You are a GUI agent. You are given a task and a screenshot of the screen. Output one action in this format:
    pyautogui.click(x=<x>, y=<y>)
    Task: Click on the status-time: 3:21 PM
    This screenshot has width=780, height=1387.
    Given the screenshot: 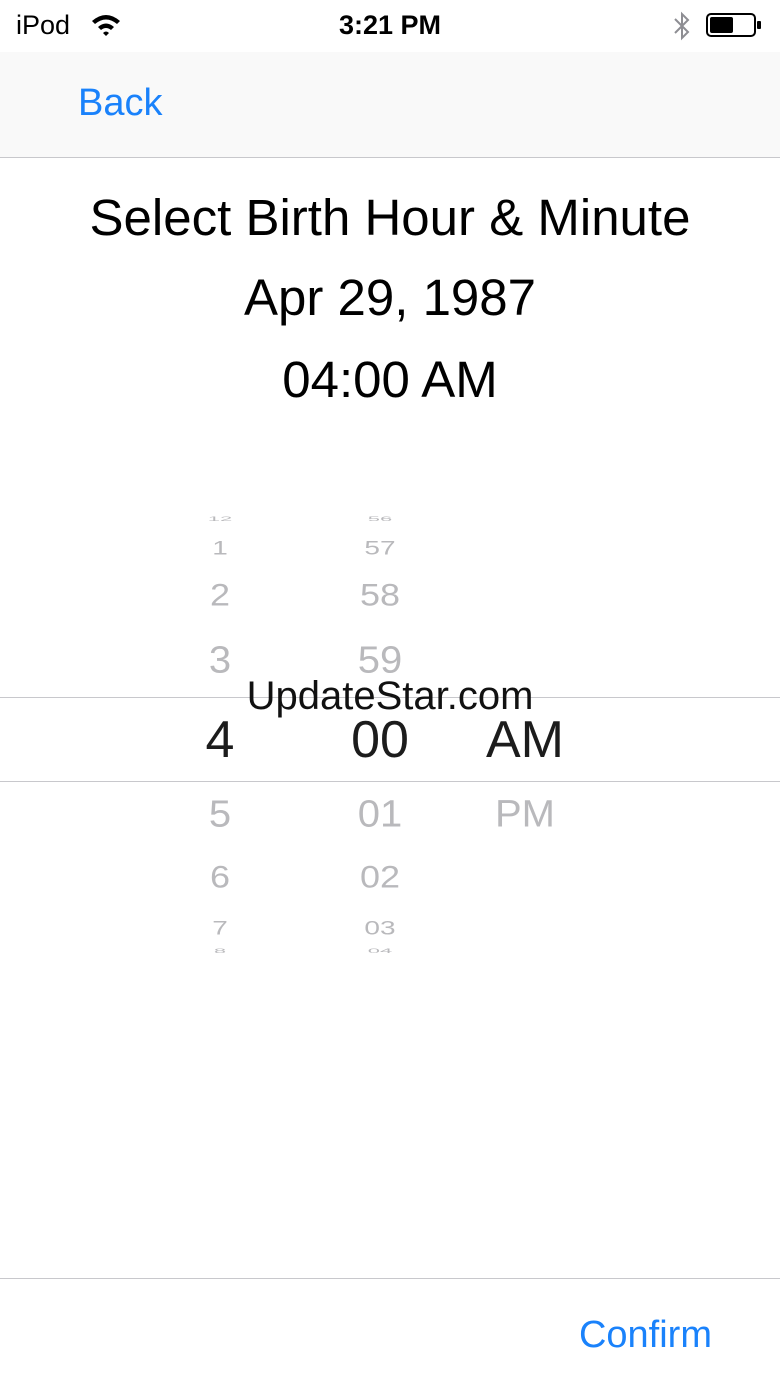 What is the action you would take?
    pyautogui.click(x=390, y=25)
    